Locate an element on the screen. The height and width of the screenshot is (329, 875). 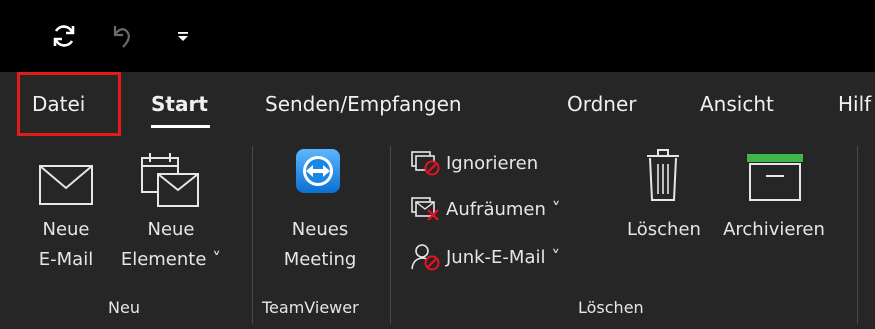
tab-ansicht: Ansicht is located at coordinates (737, 104).